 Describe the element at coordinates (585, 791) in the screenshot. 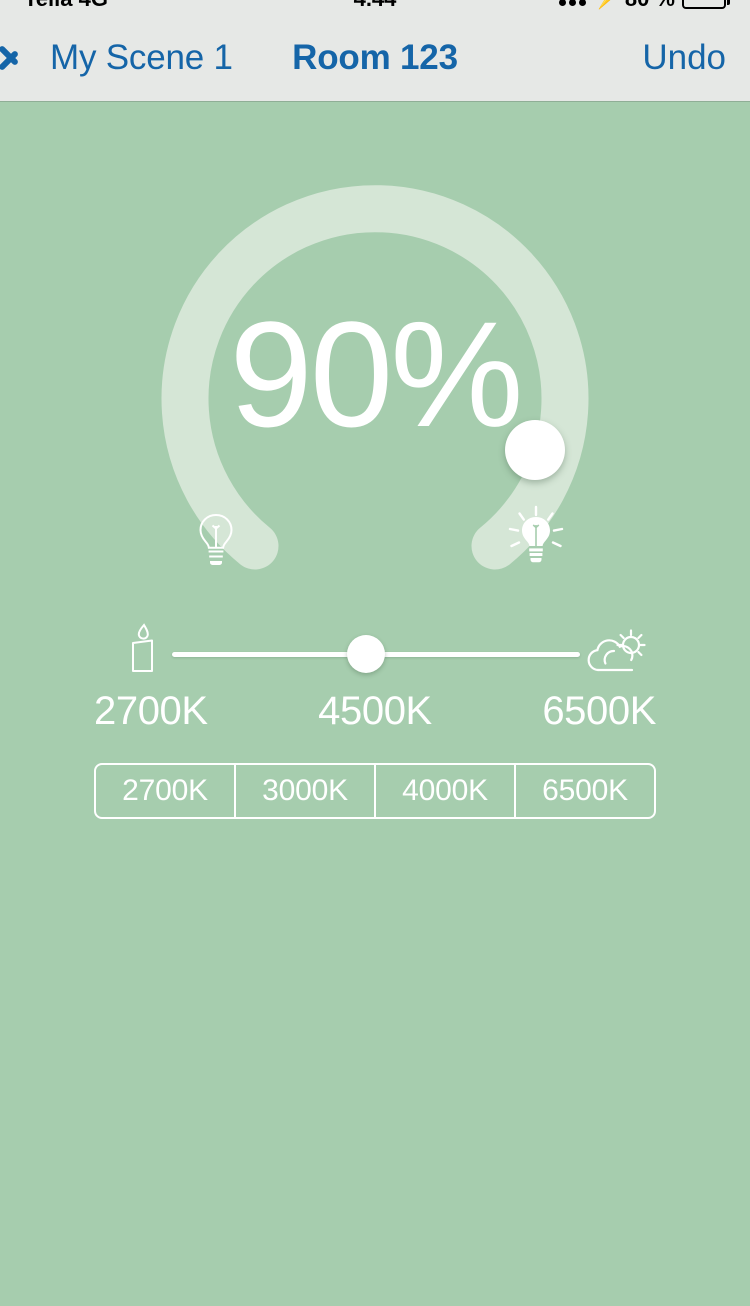

I see `preset-button-6500k: 6500K` at that location.